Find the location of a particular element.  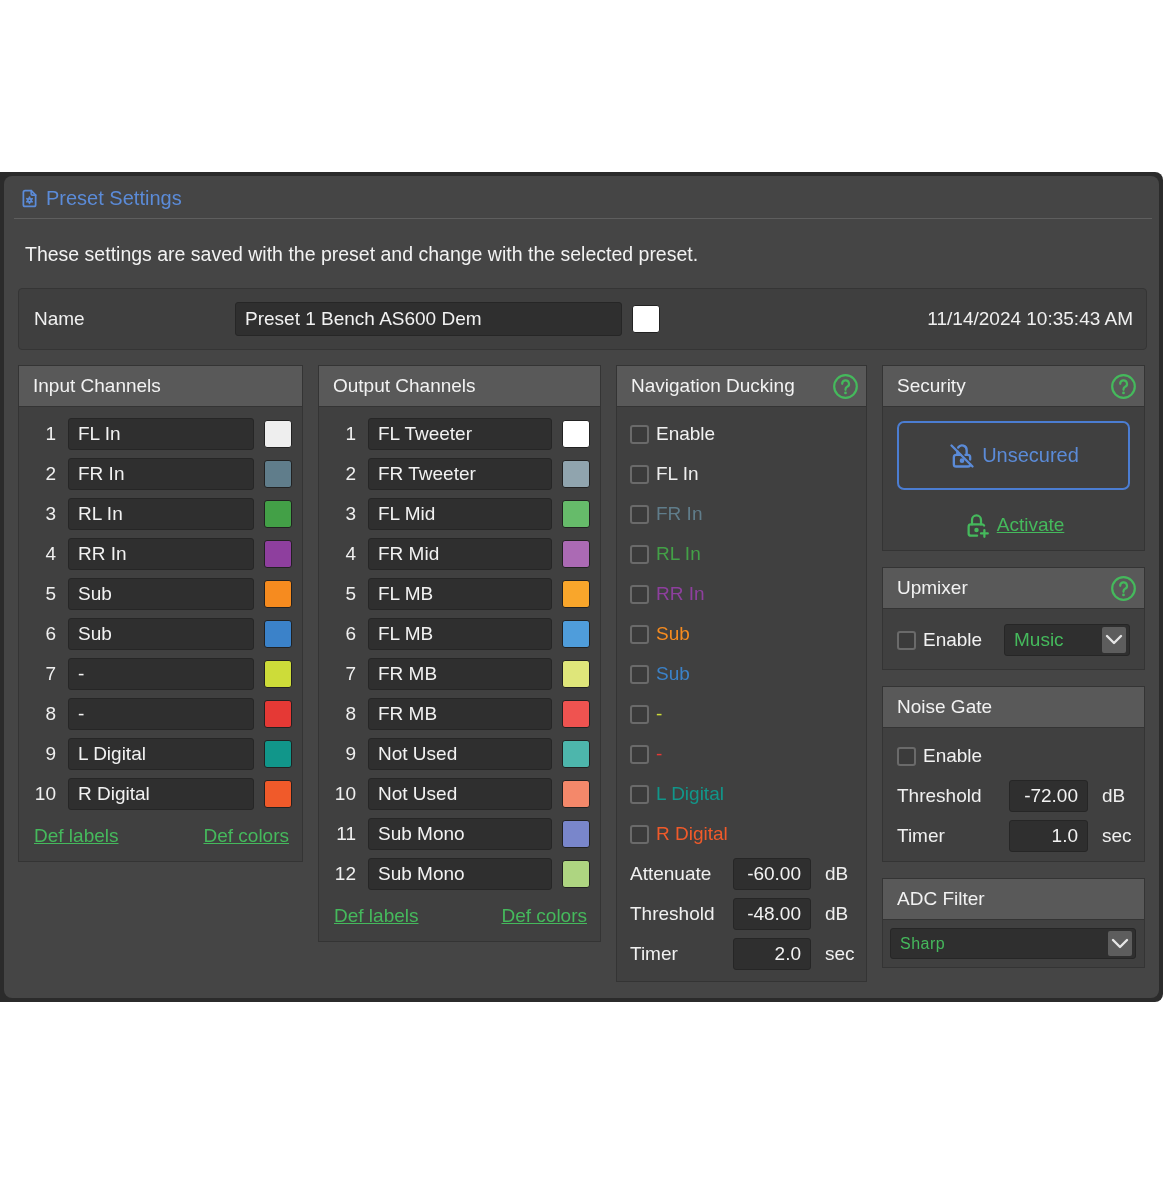

number-field: -48.00 is located at coordinates (772, 914).